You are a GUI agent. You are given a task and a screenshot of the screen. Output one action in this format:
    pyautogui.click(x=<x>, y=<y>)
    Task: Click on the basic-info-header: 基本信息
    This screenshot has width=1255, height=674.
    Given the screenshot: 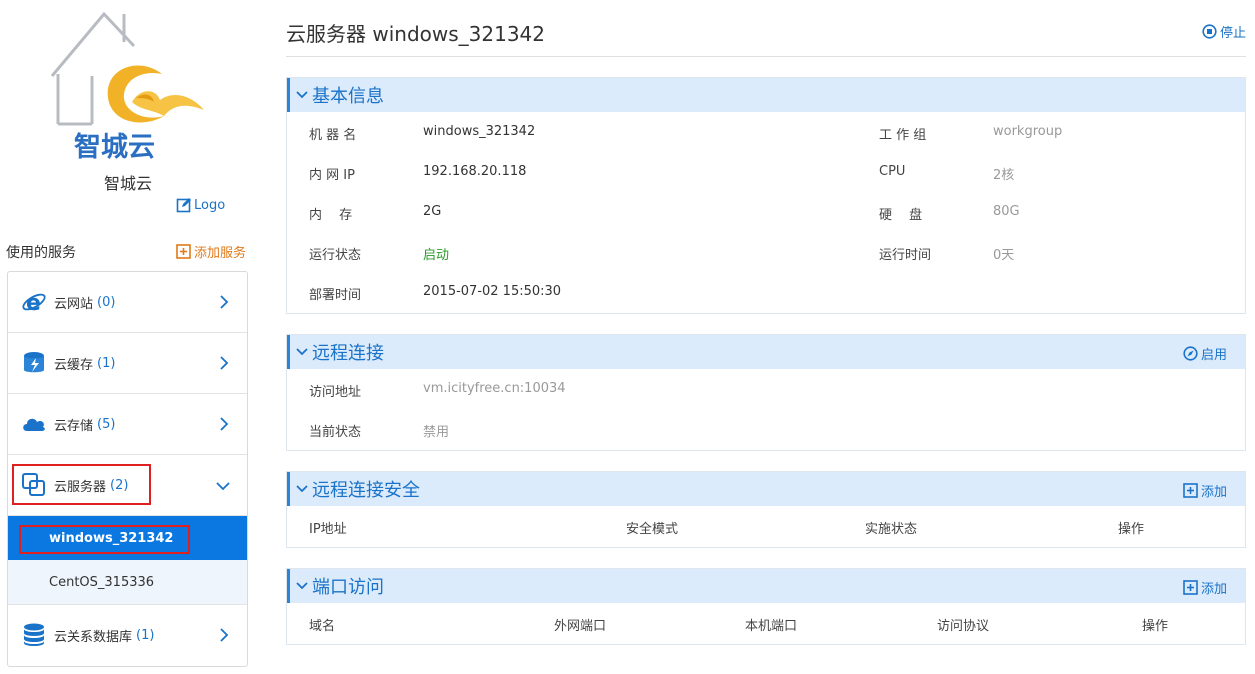 What is the action you would take?
    pyautogui.click(x=766, y=95)
    